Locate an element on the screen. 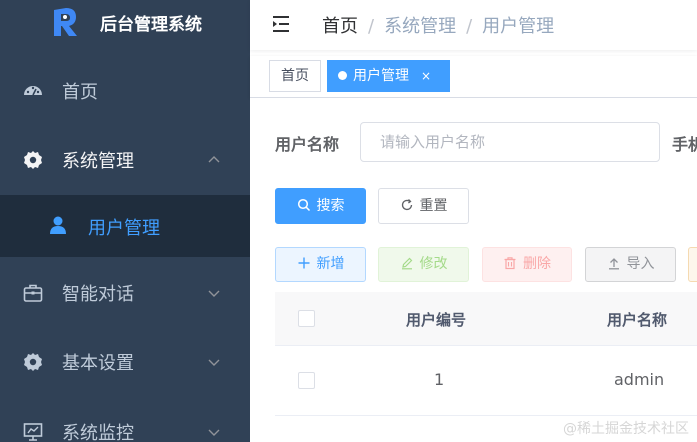 This screenshot has width=697, height=442. trash-icon is located at coordinates (510, 263).